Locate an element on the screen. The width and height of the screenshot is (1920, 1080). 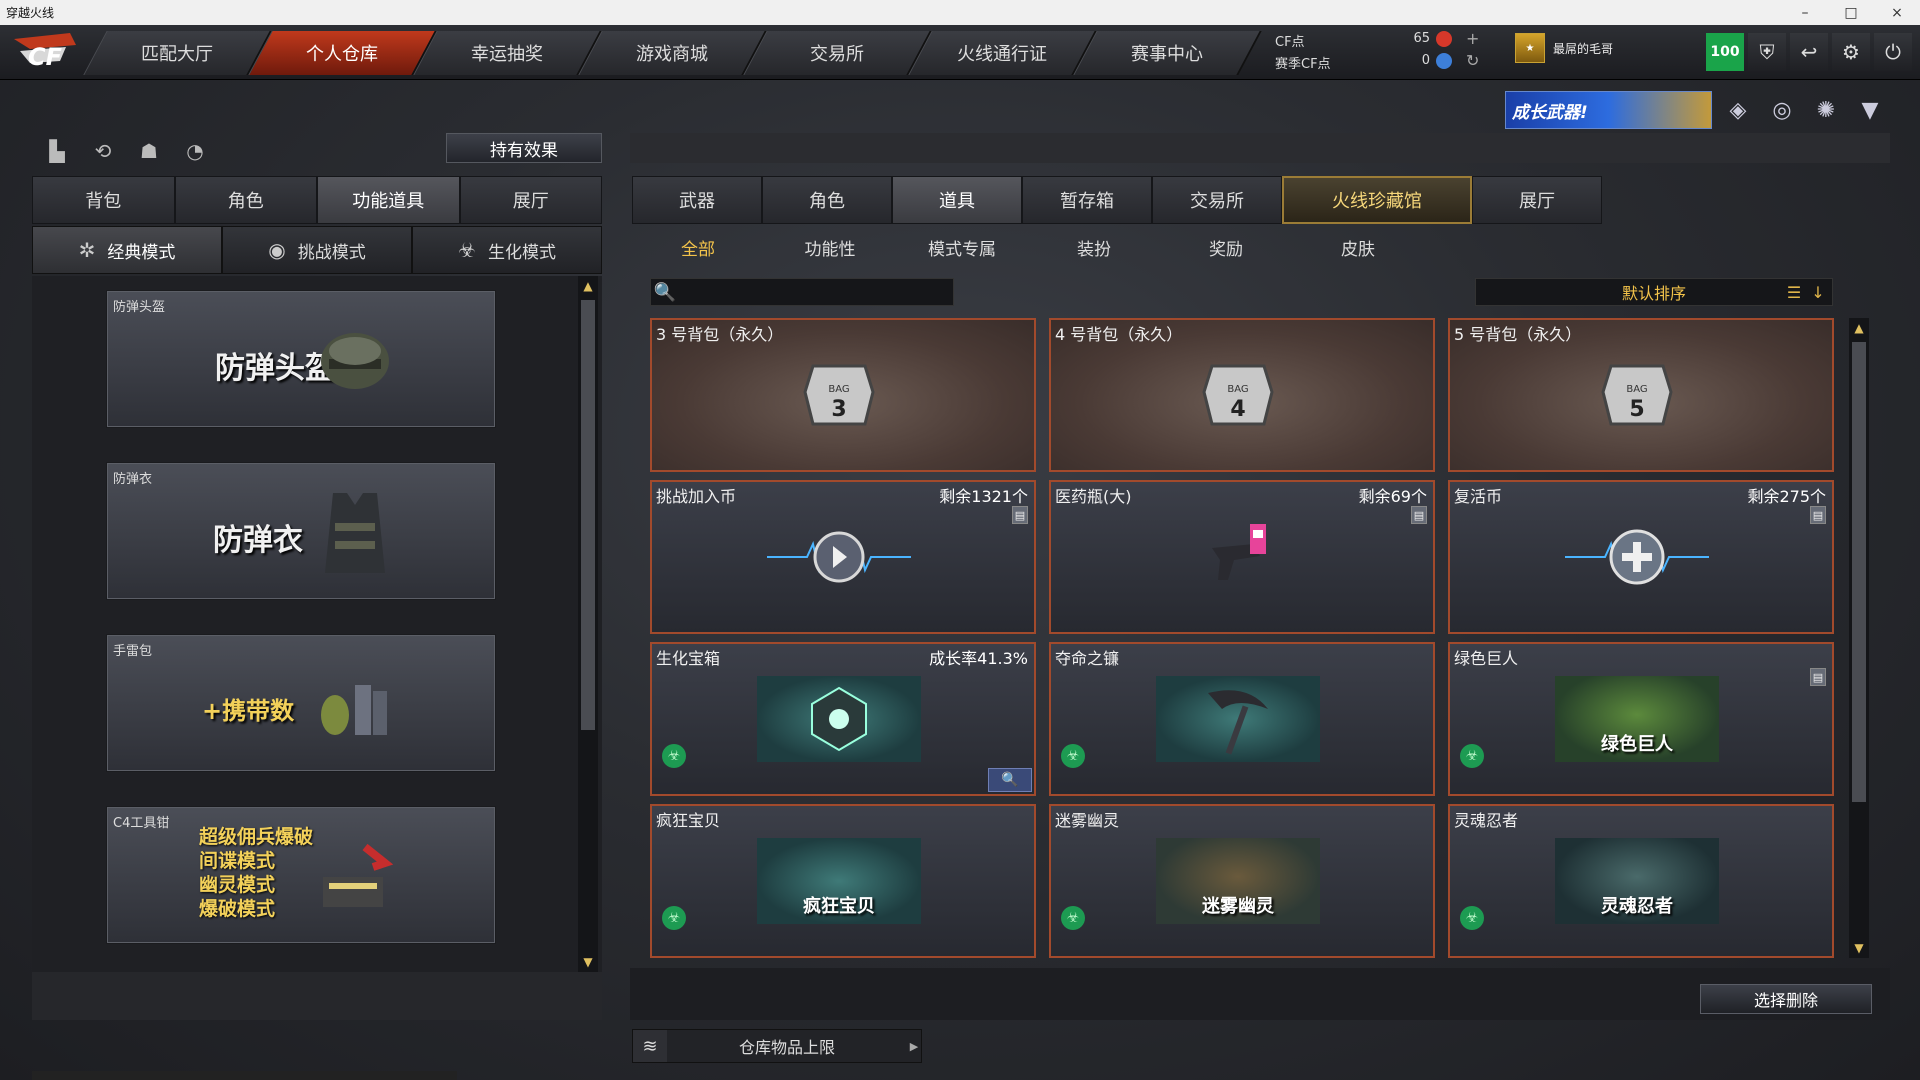
star-icon: ✲ is located at coordinates (87, 250).